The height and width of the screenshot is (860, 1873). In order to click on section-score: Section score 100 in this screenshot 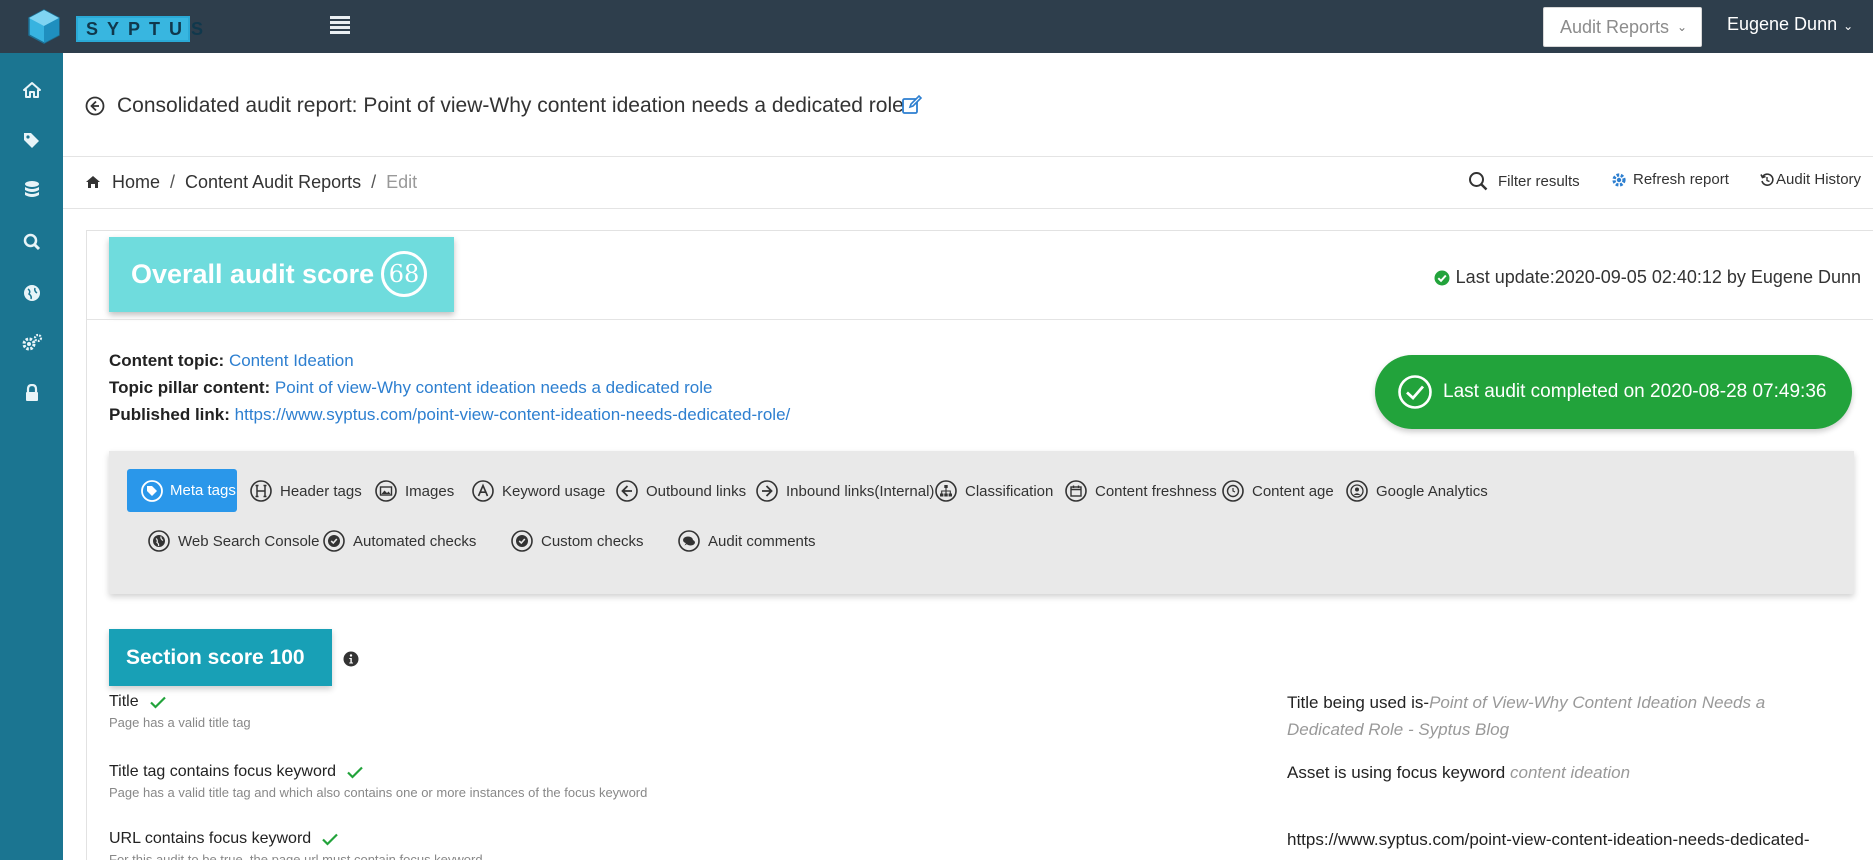, I will do `click(220, 657)`.